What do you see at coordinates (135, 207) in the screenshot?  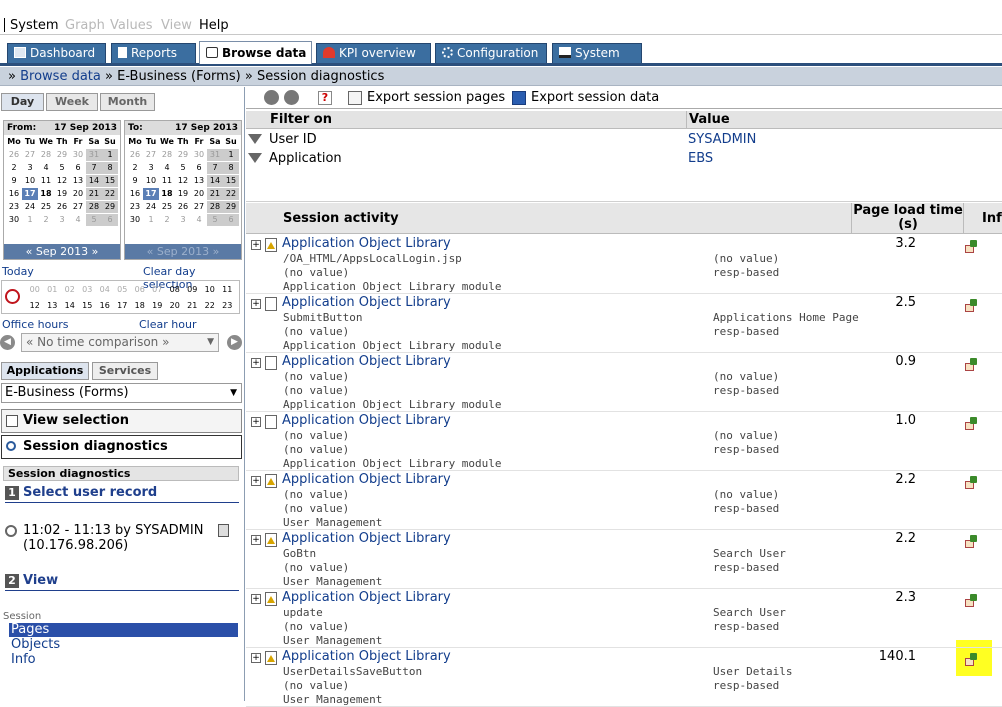 I see `calendar-day: 23` at bounding box center [135, 207].